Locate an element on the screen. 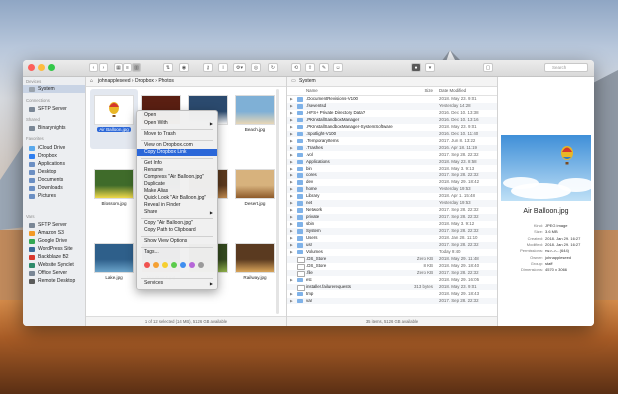  sidebar-item-google-drive: Google Drive is located at coordinates (54, 241).